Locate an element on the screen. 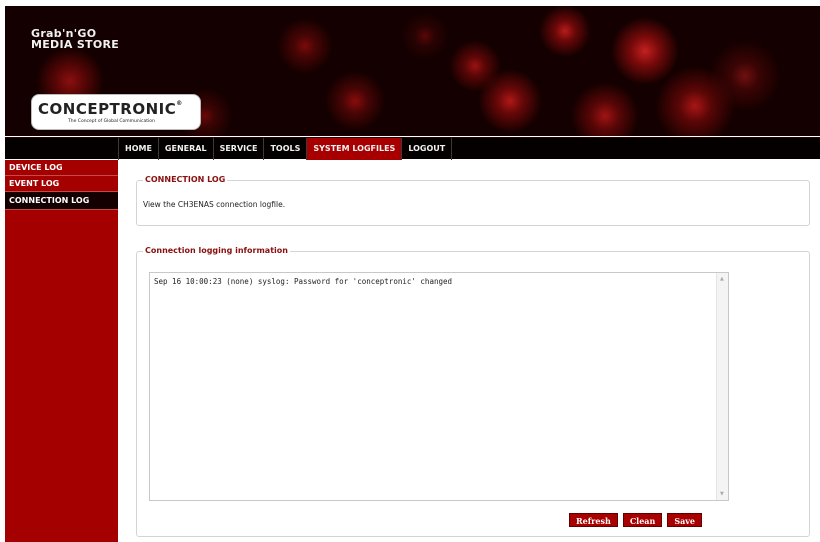 This screenshot has width=820, height=542. nav-service: SERVICE is located at coordinates (238, 149).